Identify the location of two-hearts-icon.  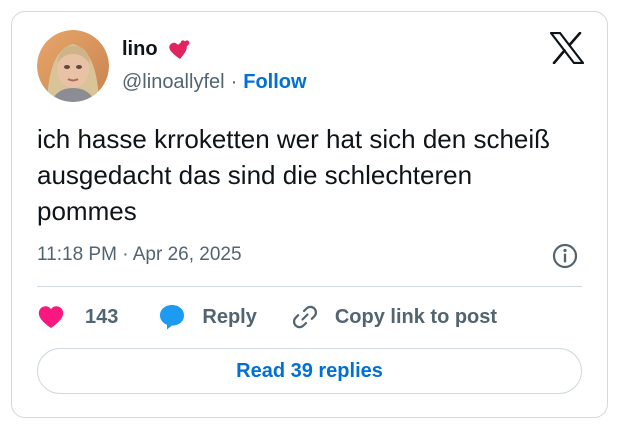
(178, 50).